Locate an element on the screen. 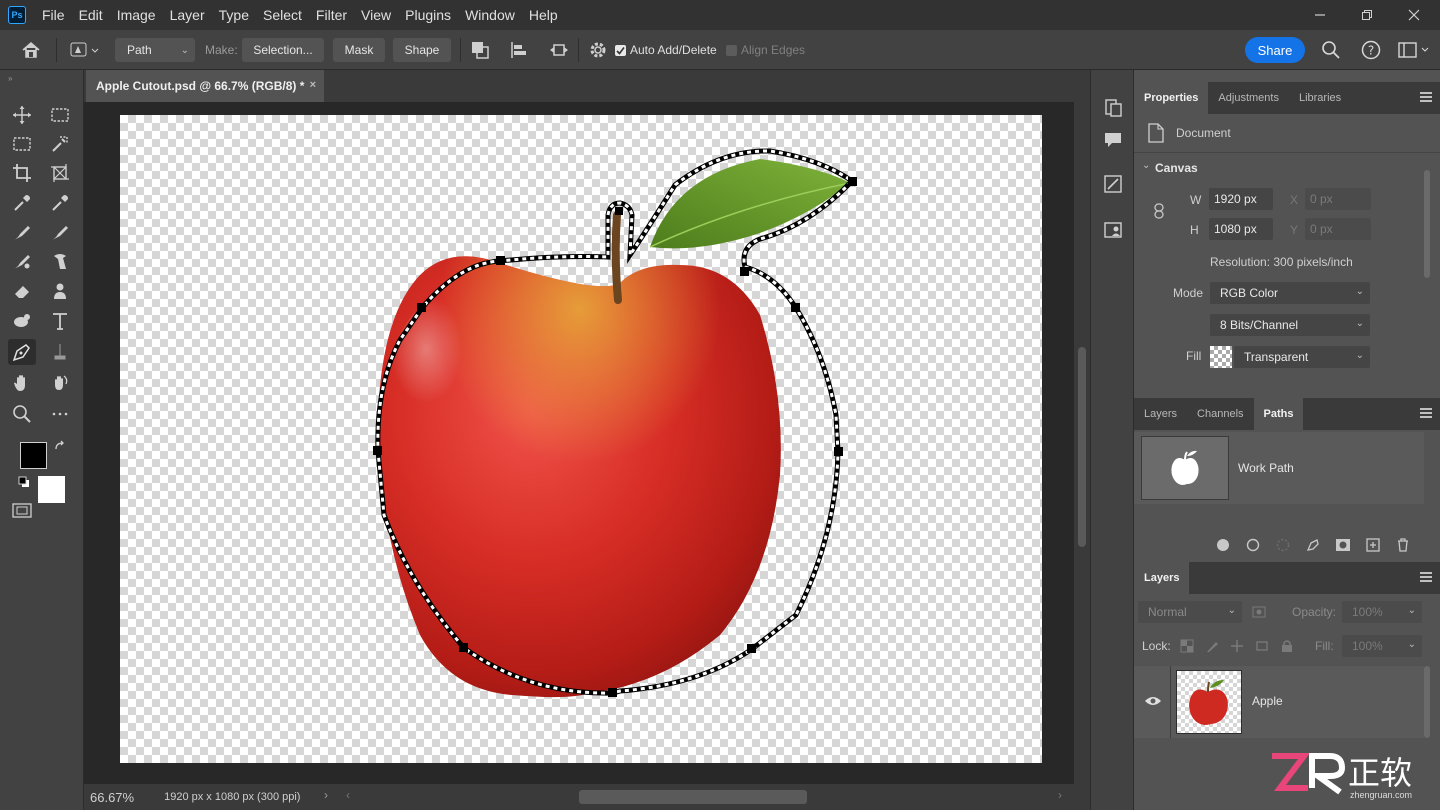 The width and height of the screenshot is (1440, 810). pen-tool-icon is located at coordinates (22, 352).